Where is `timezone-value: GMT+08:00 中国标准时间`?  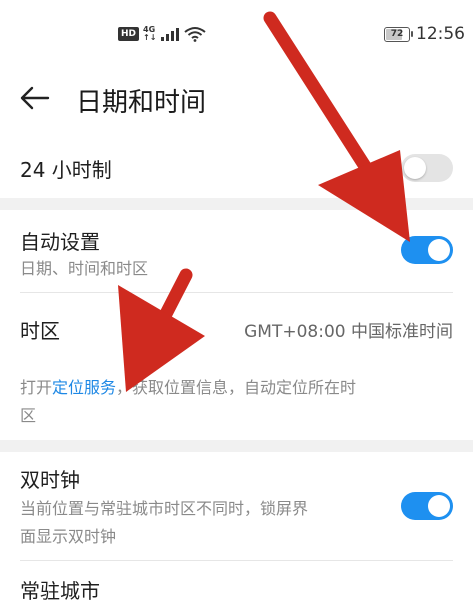
timezone-value: GMT+08:00 中国标准时间 is located at coordinates (348, 332).